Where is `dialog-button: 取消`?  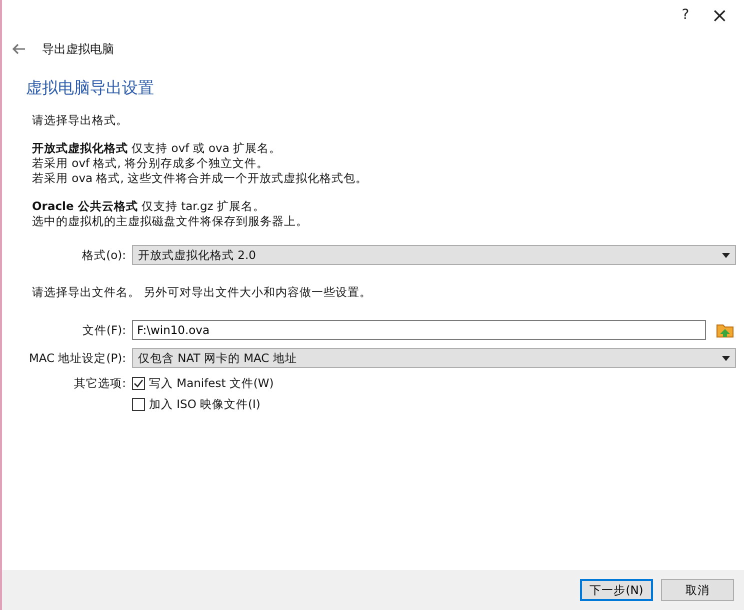 dialog-button: 取消 is located at coordinates (697, 590).